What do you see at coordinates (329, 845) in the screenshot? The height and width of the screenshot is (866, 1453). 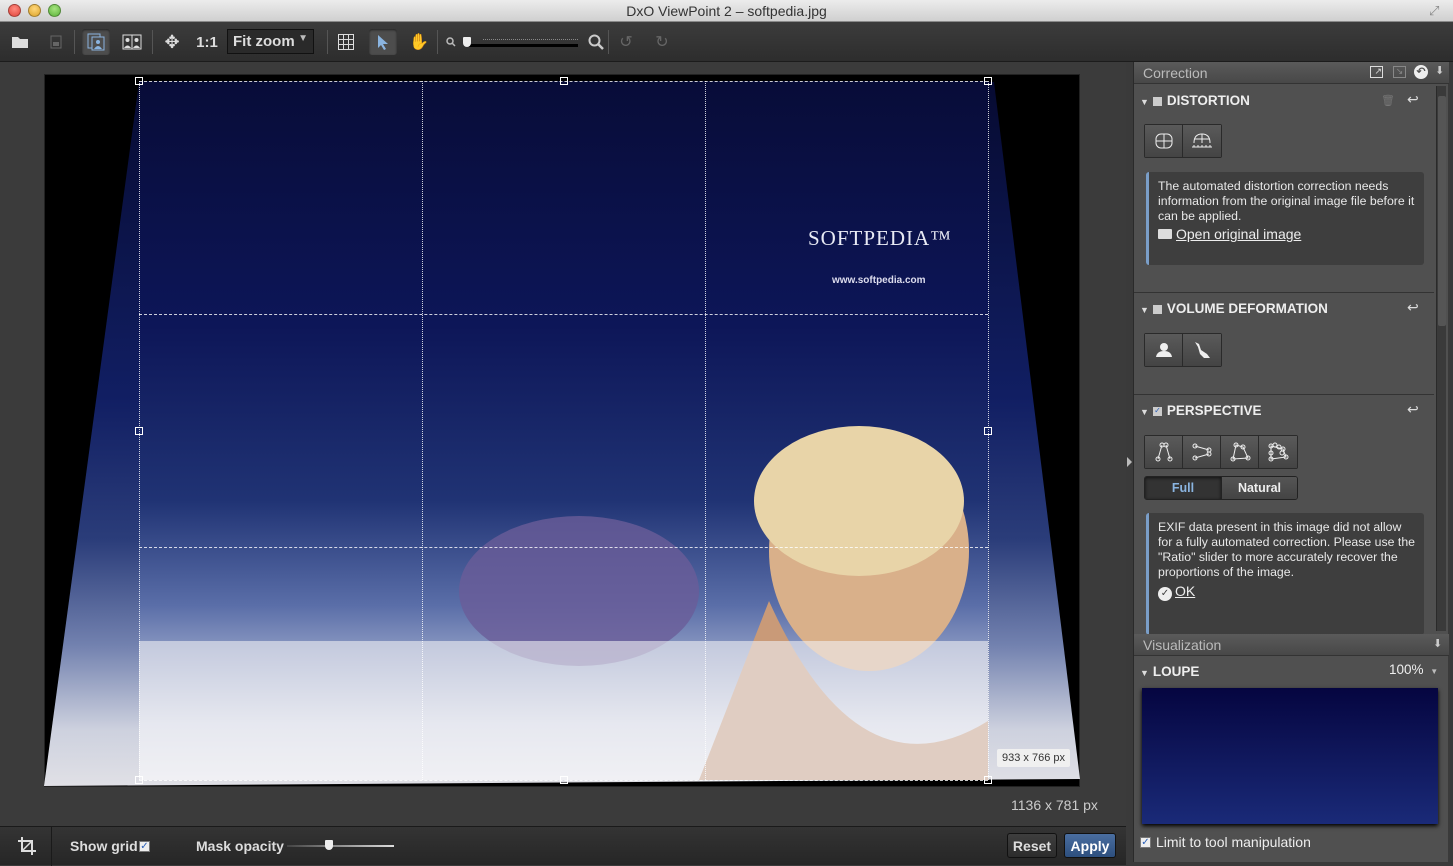 I see `mask-opacity-thumb` at bounding box center [329, 845].